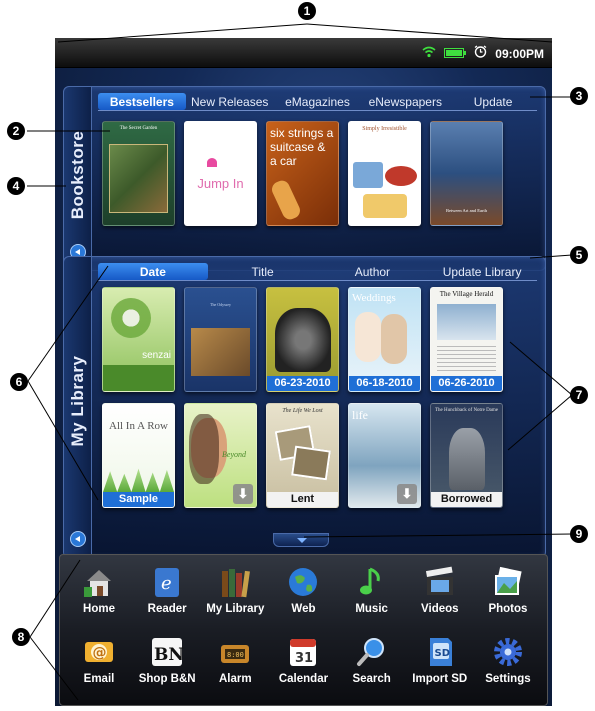 The image size is (595, 711). I want to click on book-cover: Between Art and Earth, so click(466, 173).